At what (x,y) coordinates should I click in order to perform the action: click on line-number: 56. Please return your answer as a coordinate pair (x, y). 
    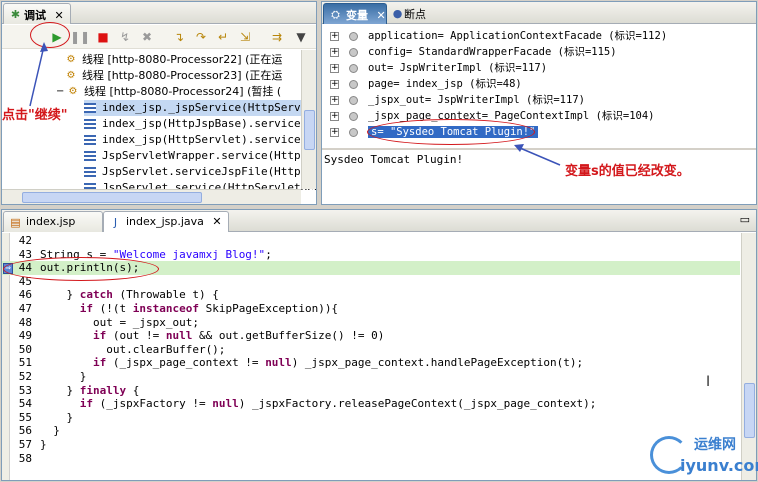
    Looking at the image, I should click on (25, 431).